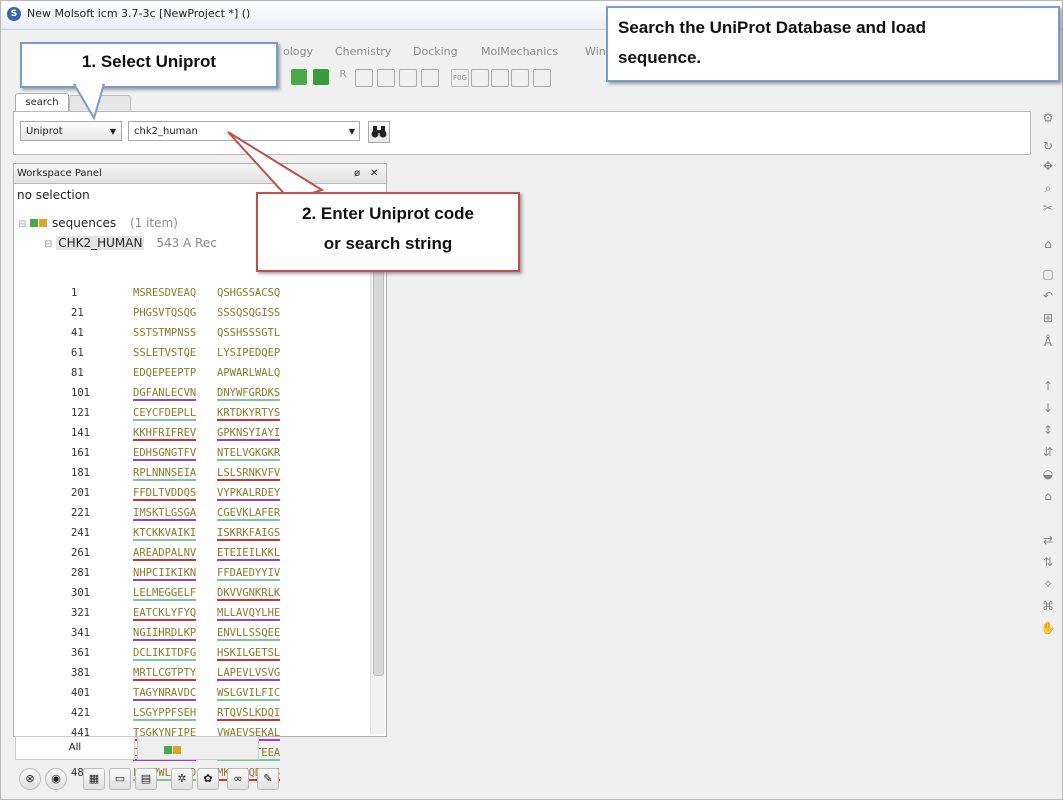 This screenshot has width=1063, height=800. Describe the element at coordinates (249, 394) in the screenshot. I see `sequence-block: DNYWFGRDKS` at that location.